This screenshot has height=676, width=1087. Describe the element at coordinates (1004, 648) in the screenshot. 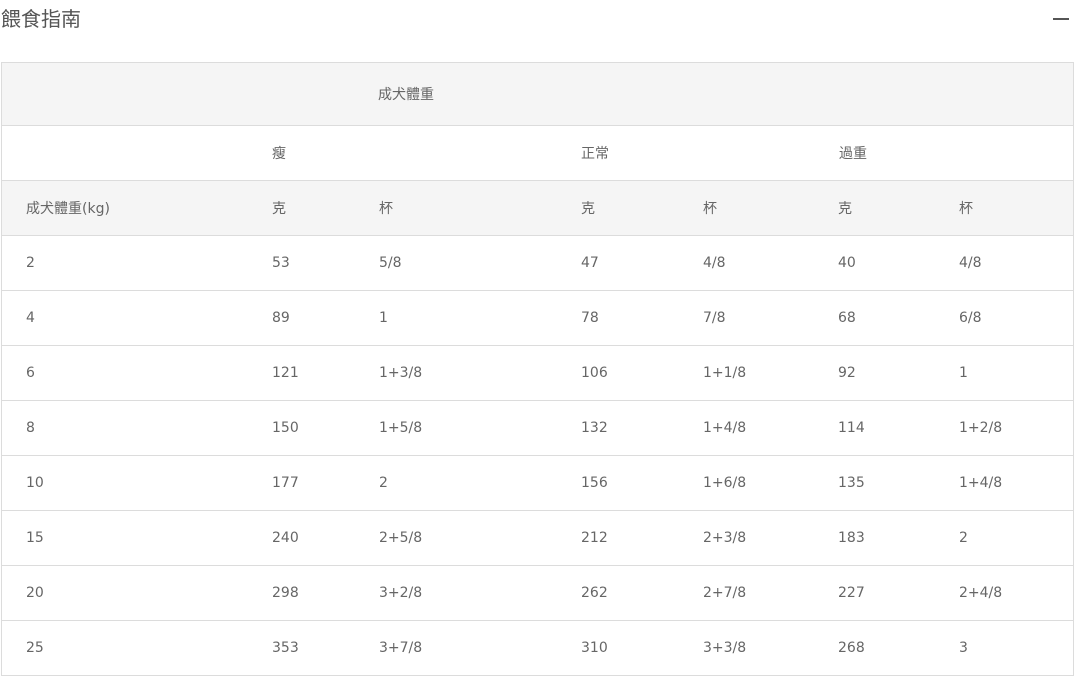

I see `overweight-cups-cell: 3` at that location.